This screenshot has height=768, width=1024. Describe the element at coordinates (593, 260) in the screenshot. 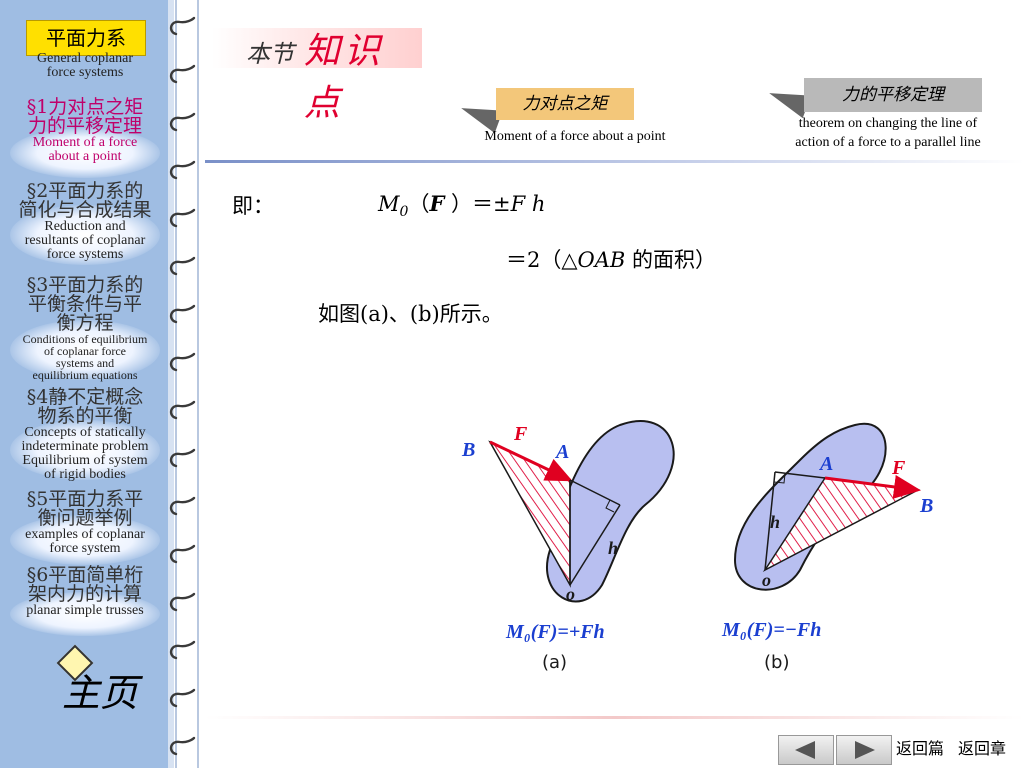

I see `formula-triangle: △OAB` at that location.